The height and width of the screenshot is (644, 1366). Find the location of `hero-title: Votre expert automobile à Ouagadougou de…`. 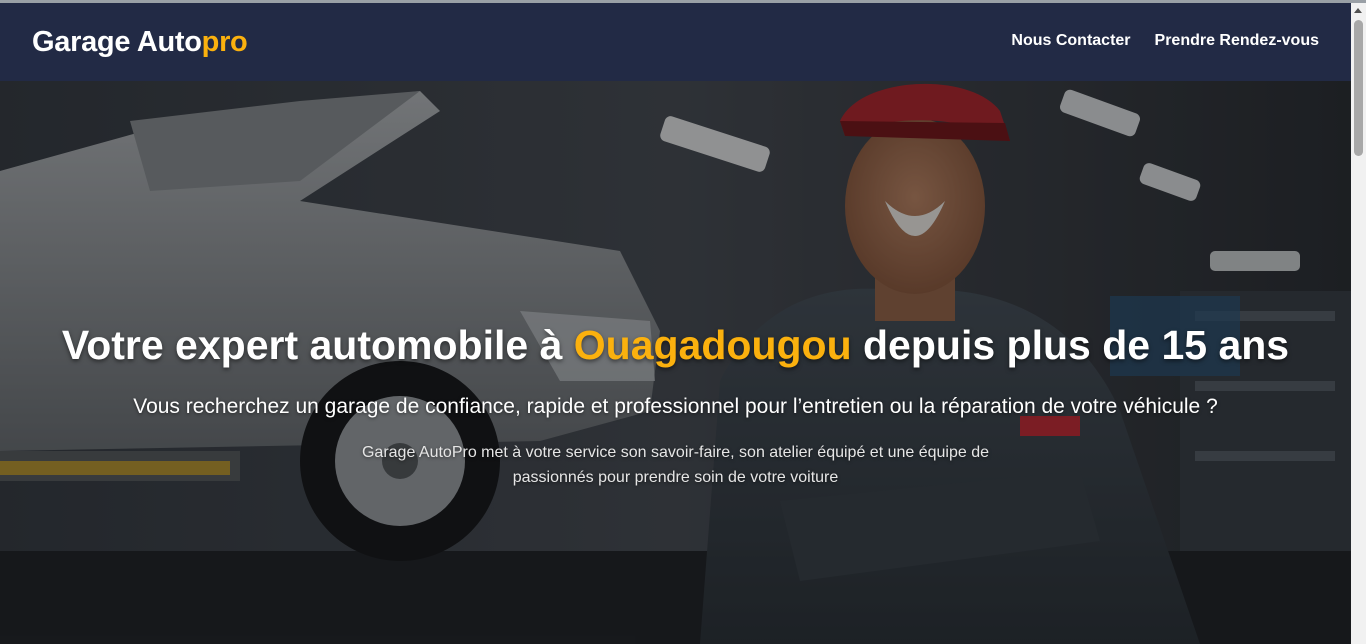

hero-title: Votre expert automobile à Ouagadougou de… is located at coordinates (675, 345).